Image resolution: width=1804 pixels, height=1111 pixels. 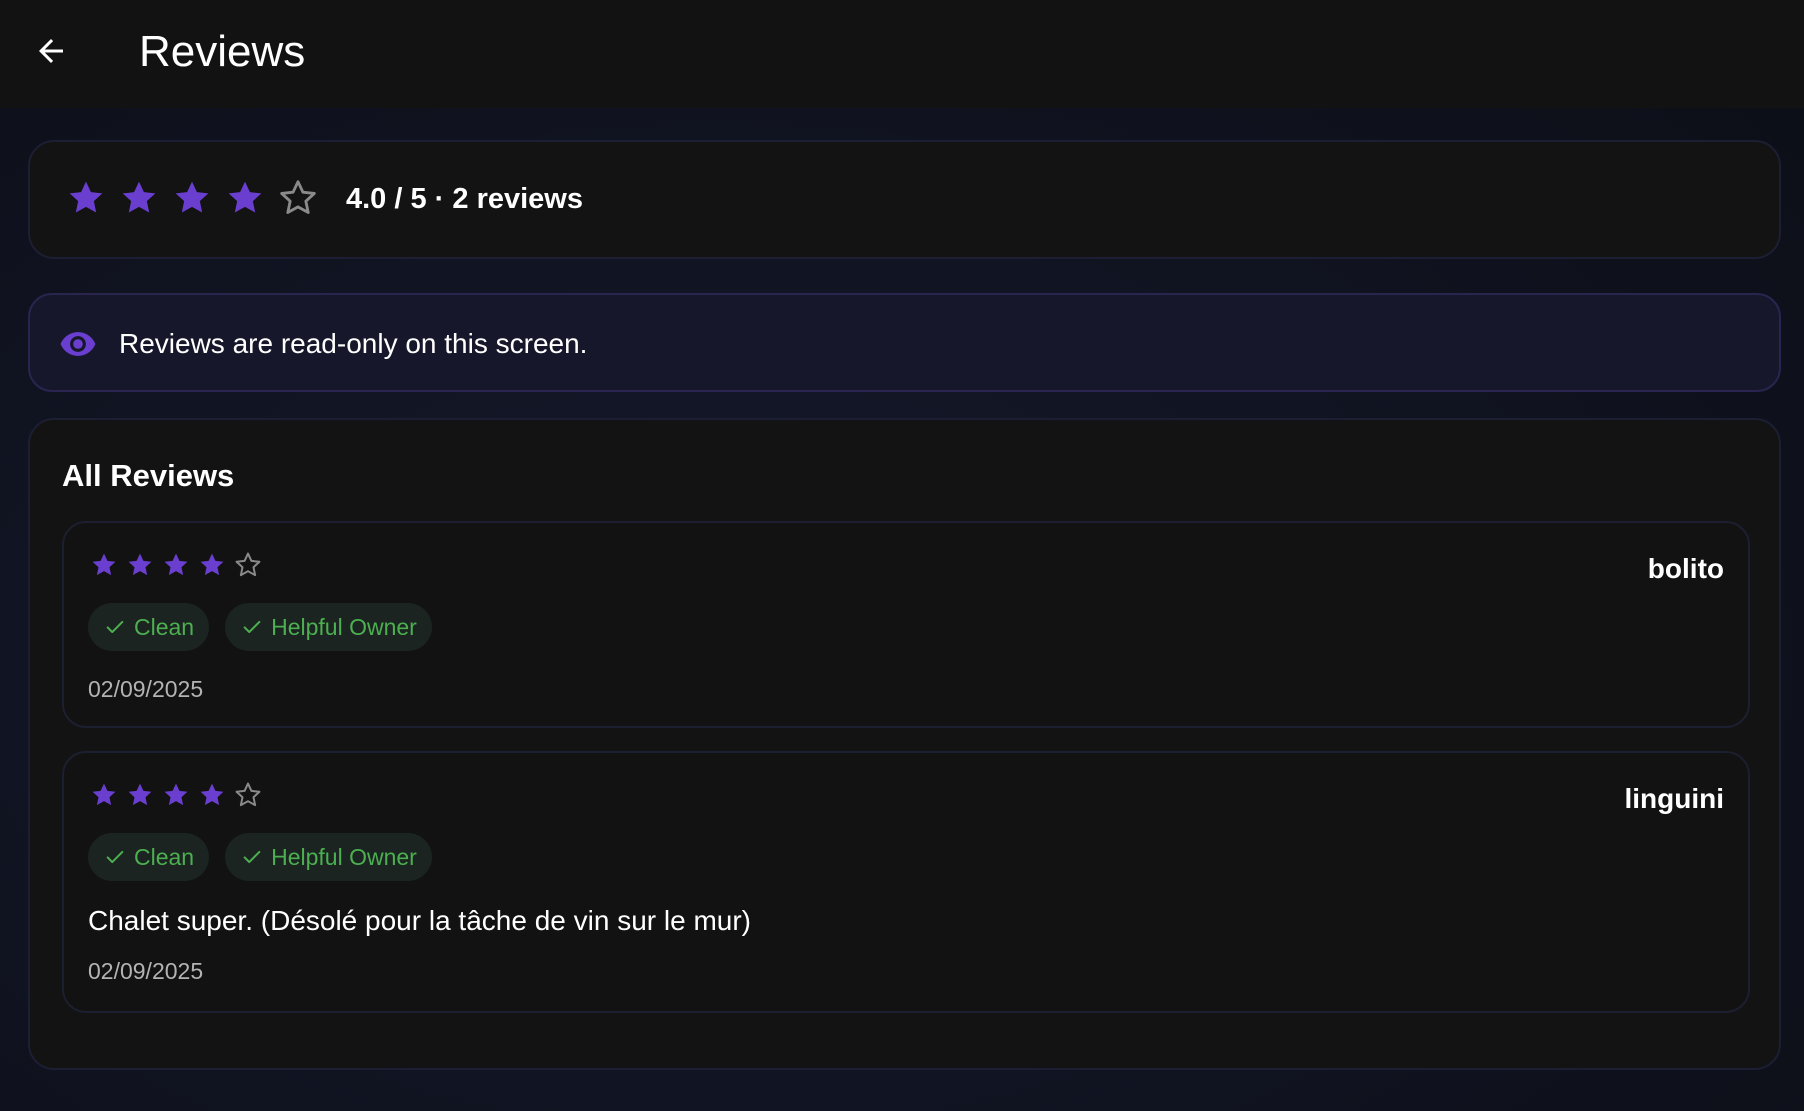 I want to click on back-button, so click(x=51, y=51).